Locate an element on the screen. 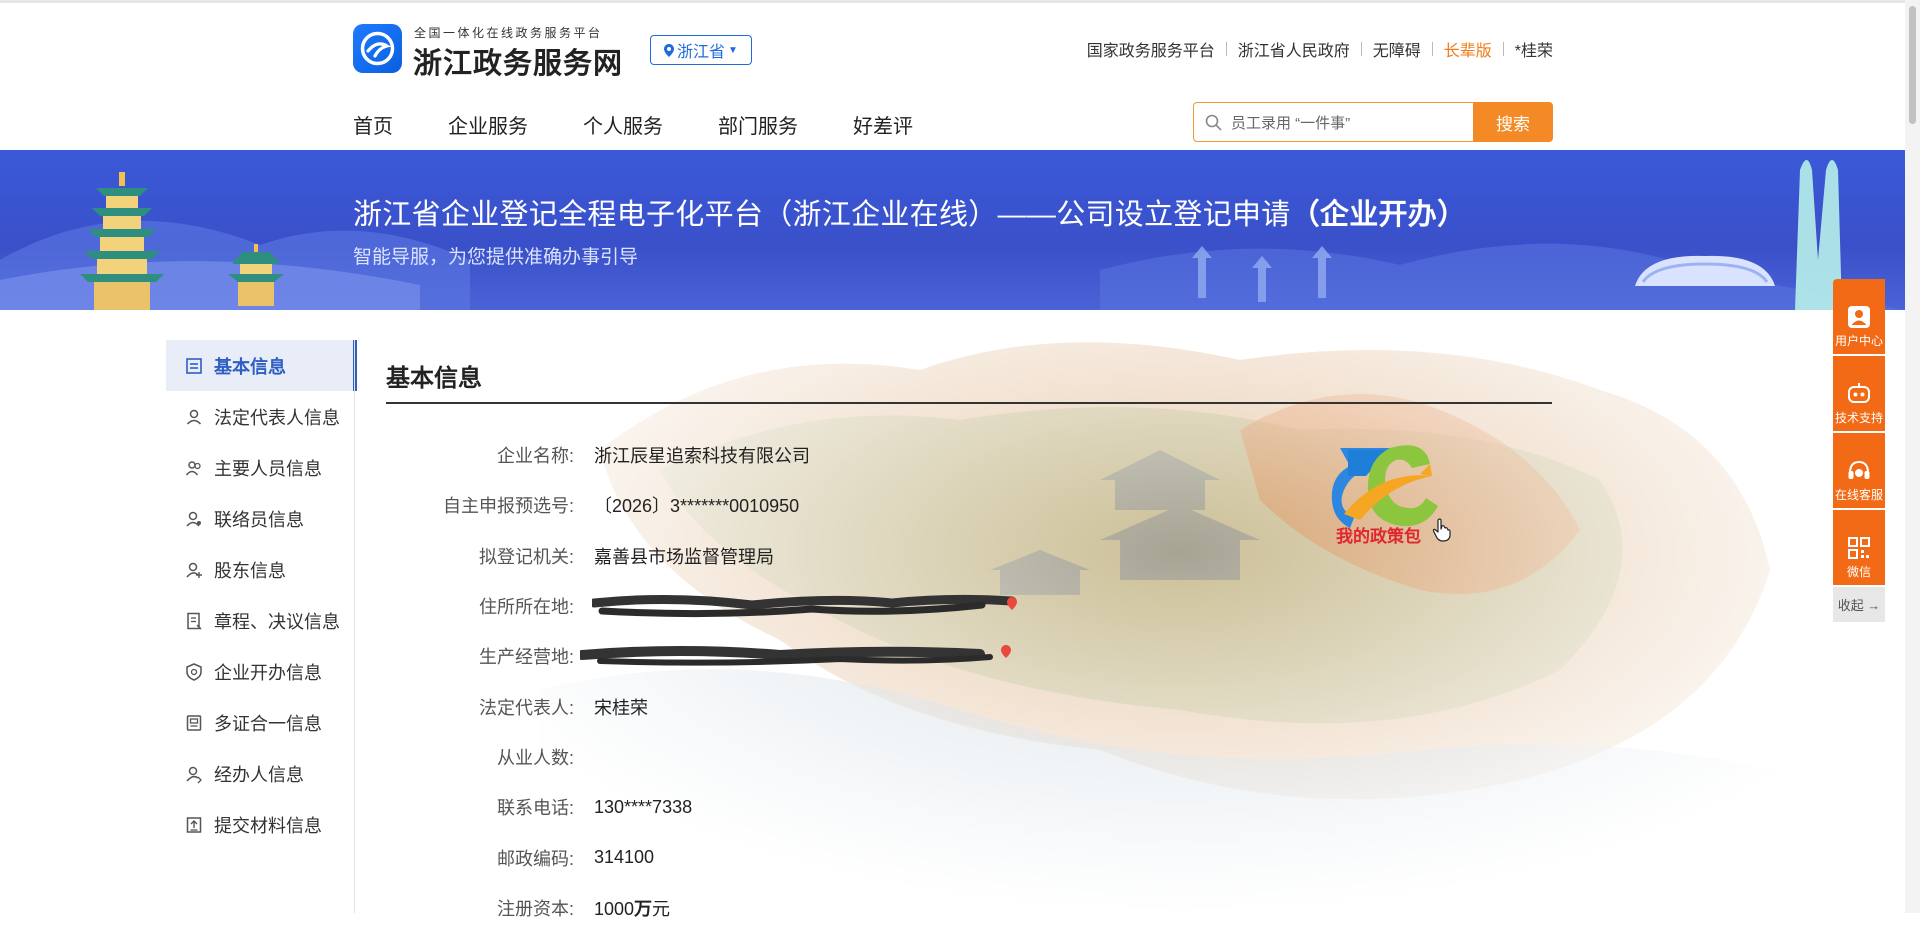 Image resolution: width=1920 pixels, height=933 pixels. search-icon is located at coordinates (1213, 122).